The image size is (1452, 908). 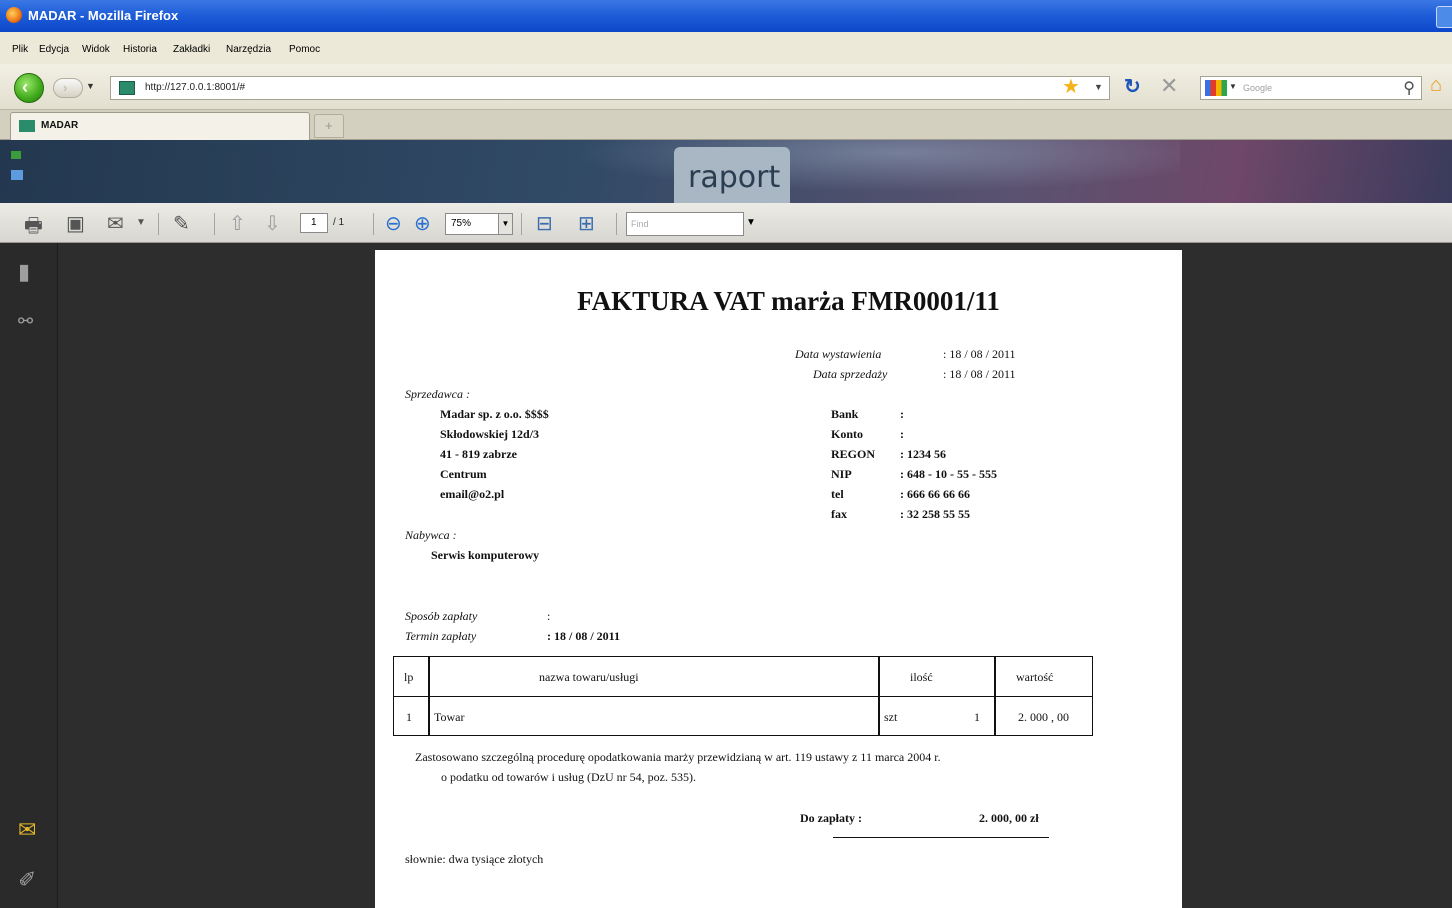 What do you see at coordinates (979, 374) in the screenshot?
I see `sale-date-value: : 18 / 08 / 2011` at bounding box center [979, 374].